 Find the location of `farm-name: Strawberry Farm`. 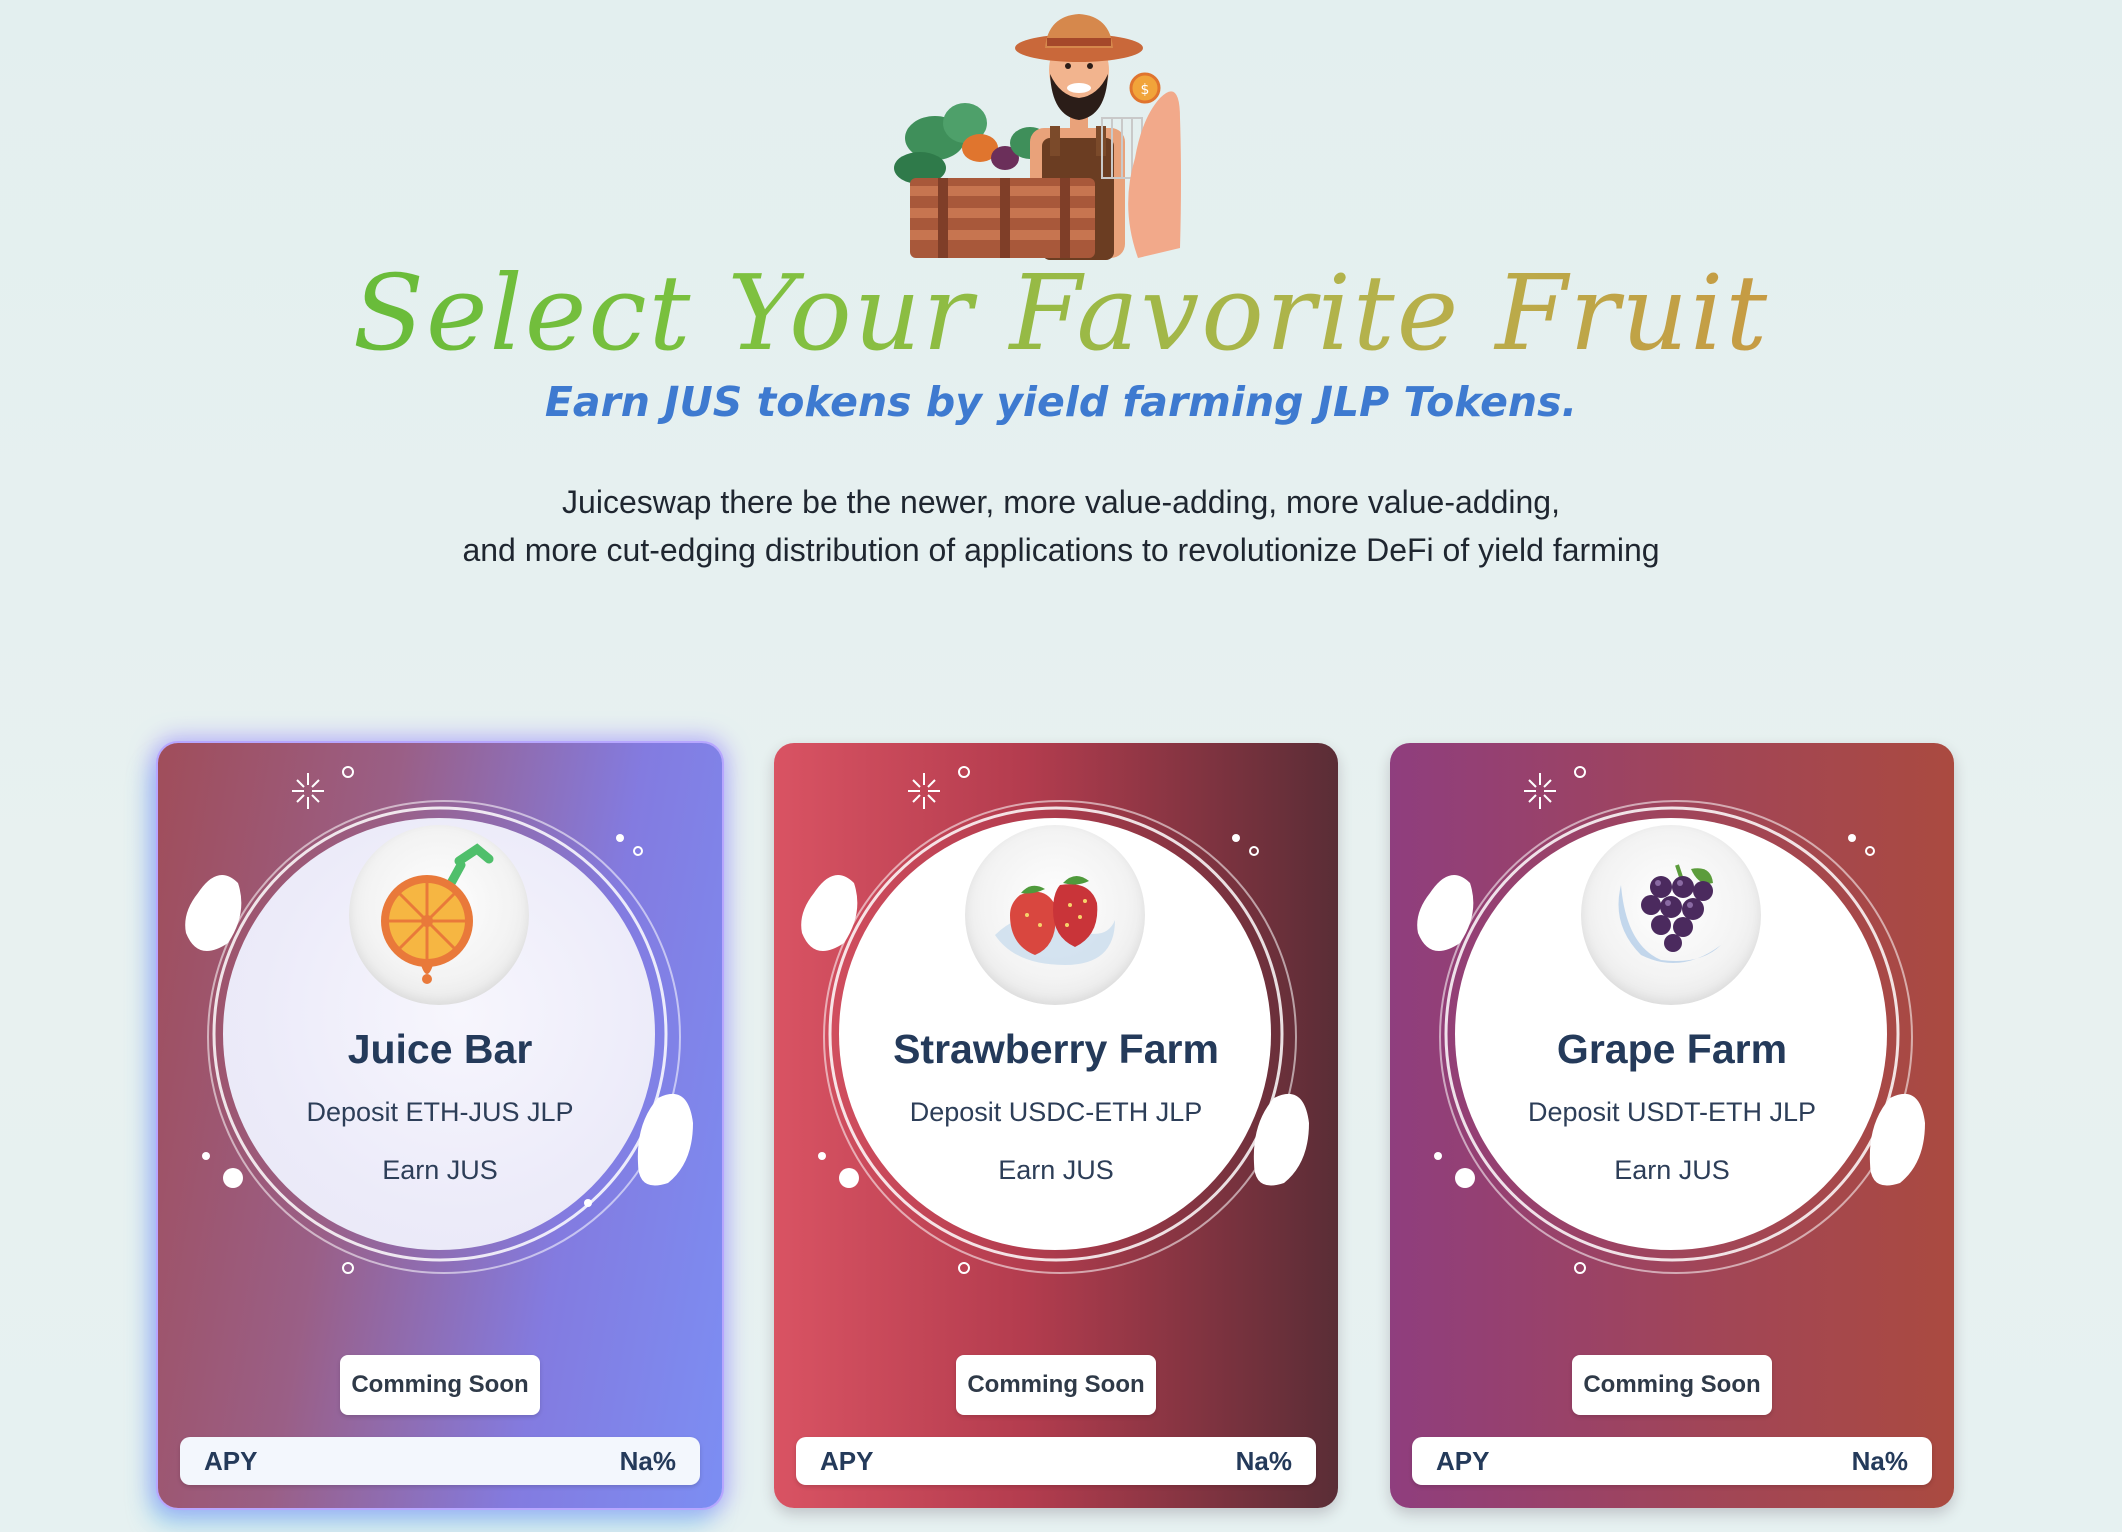

farm-name: Strawberry Farm is located at coordinates (1056, 1049).